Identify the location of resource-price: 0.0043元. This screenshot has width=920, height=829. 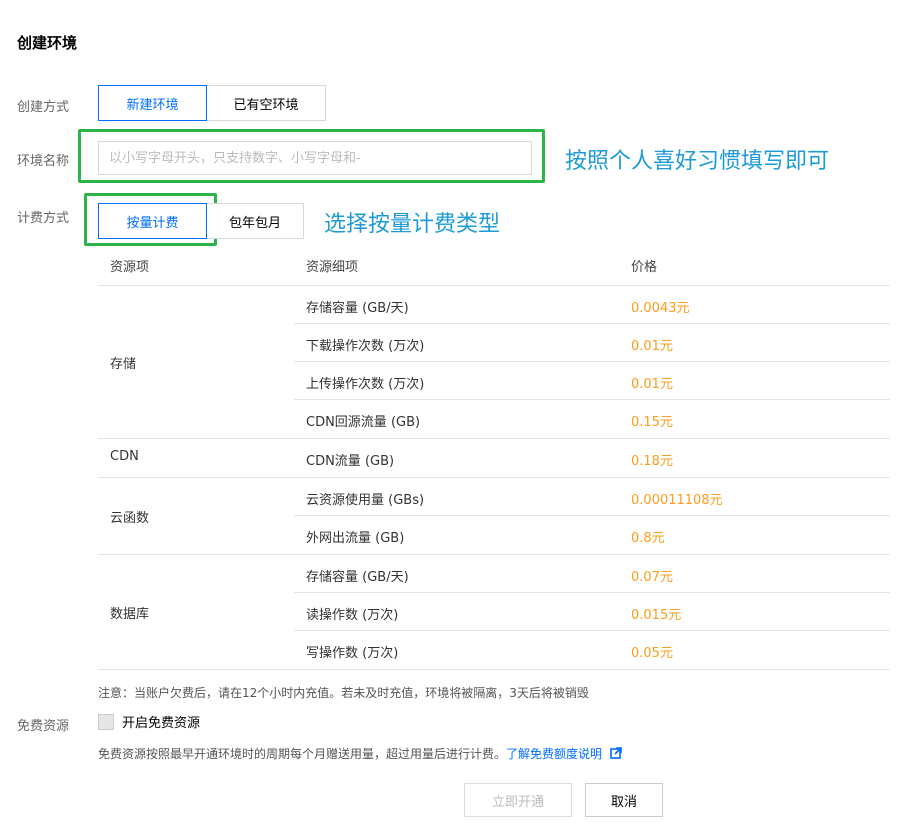
(660, 308).